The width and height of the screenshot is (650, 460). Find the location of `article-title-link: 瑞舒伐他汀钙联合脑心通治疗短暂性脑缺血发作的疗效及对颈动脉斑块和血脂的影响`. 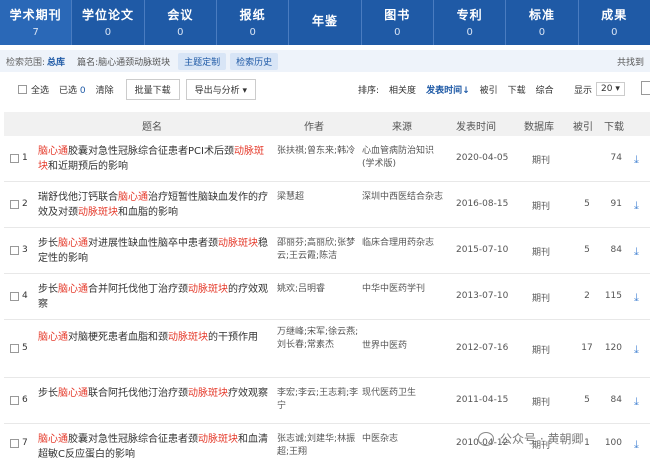

article-title-link: 瑞舒伐他汀钙联合脑心通治疗短暂性脑缺血发作的疗效及对颈动脉斑块和血脂的影响 is located at coordinates (153, 205).